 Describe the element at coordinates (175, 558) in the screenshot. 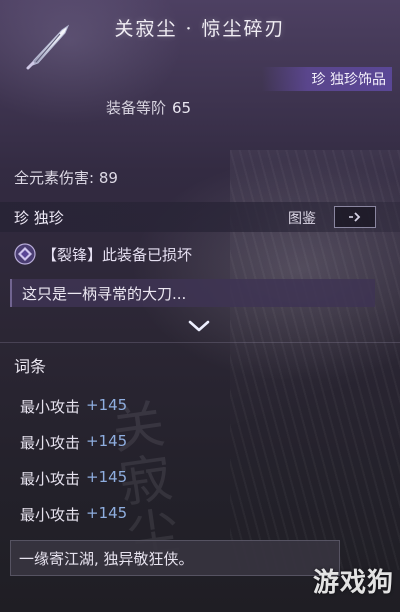

I see `item-motto: 一缘寄江湖, 独异敬狂侠。` at that location.